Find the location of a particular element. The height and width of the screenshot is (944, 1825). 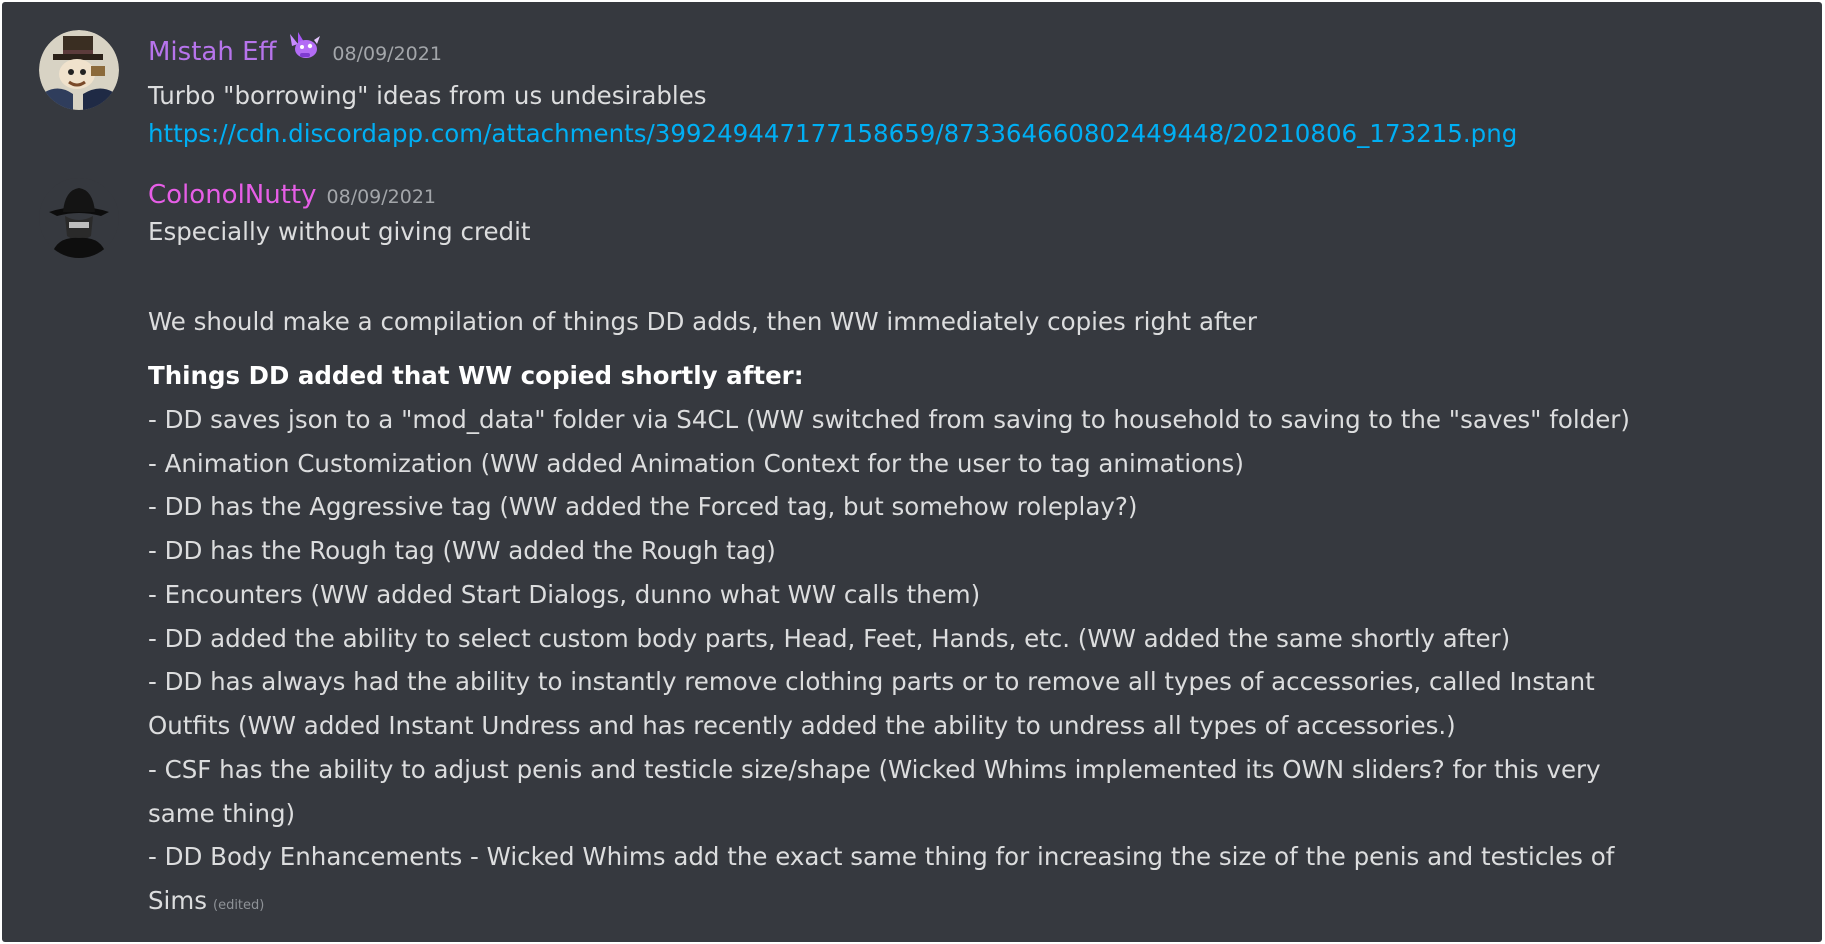

hooded-silhouette-avatar is located at coordinates (79, 218).